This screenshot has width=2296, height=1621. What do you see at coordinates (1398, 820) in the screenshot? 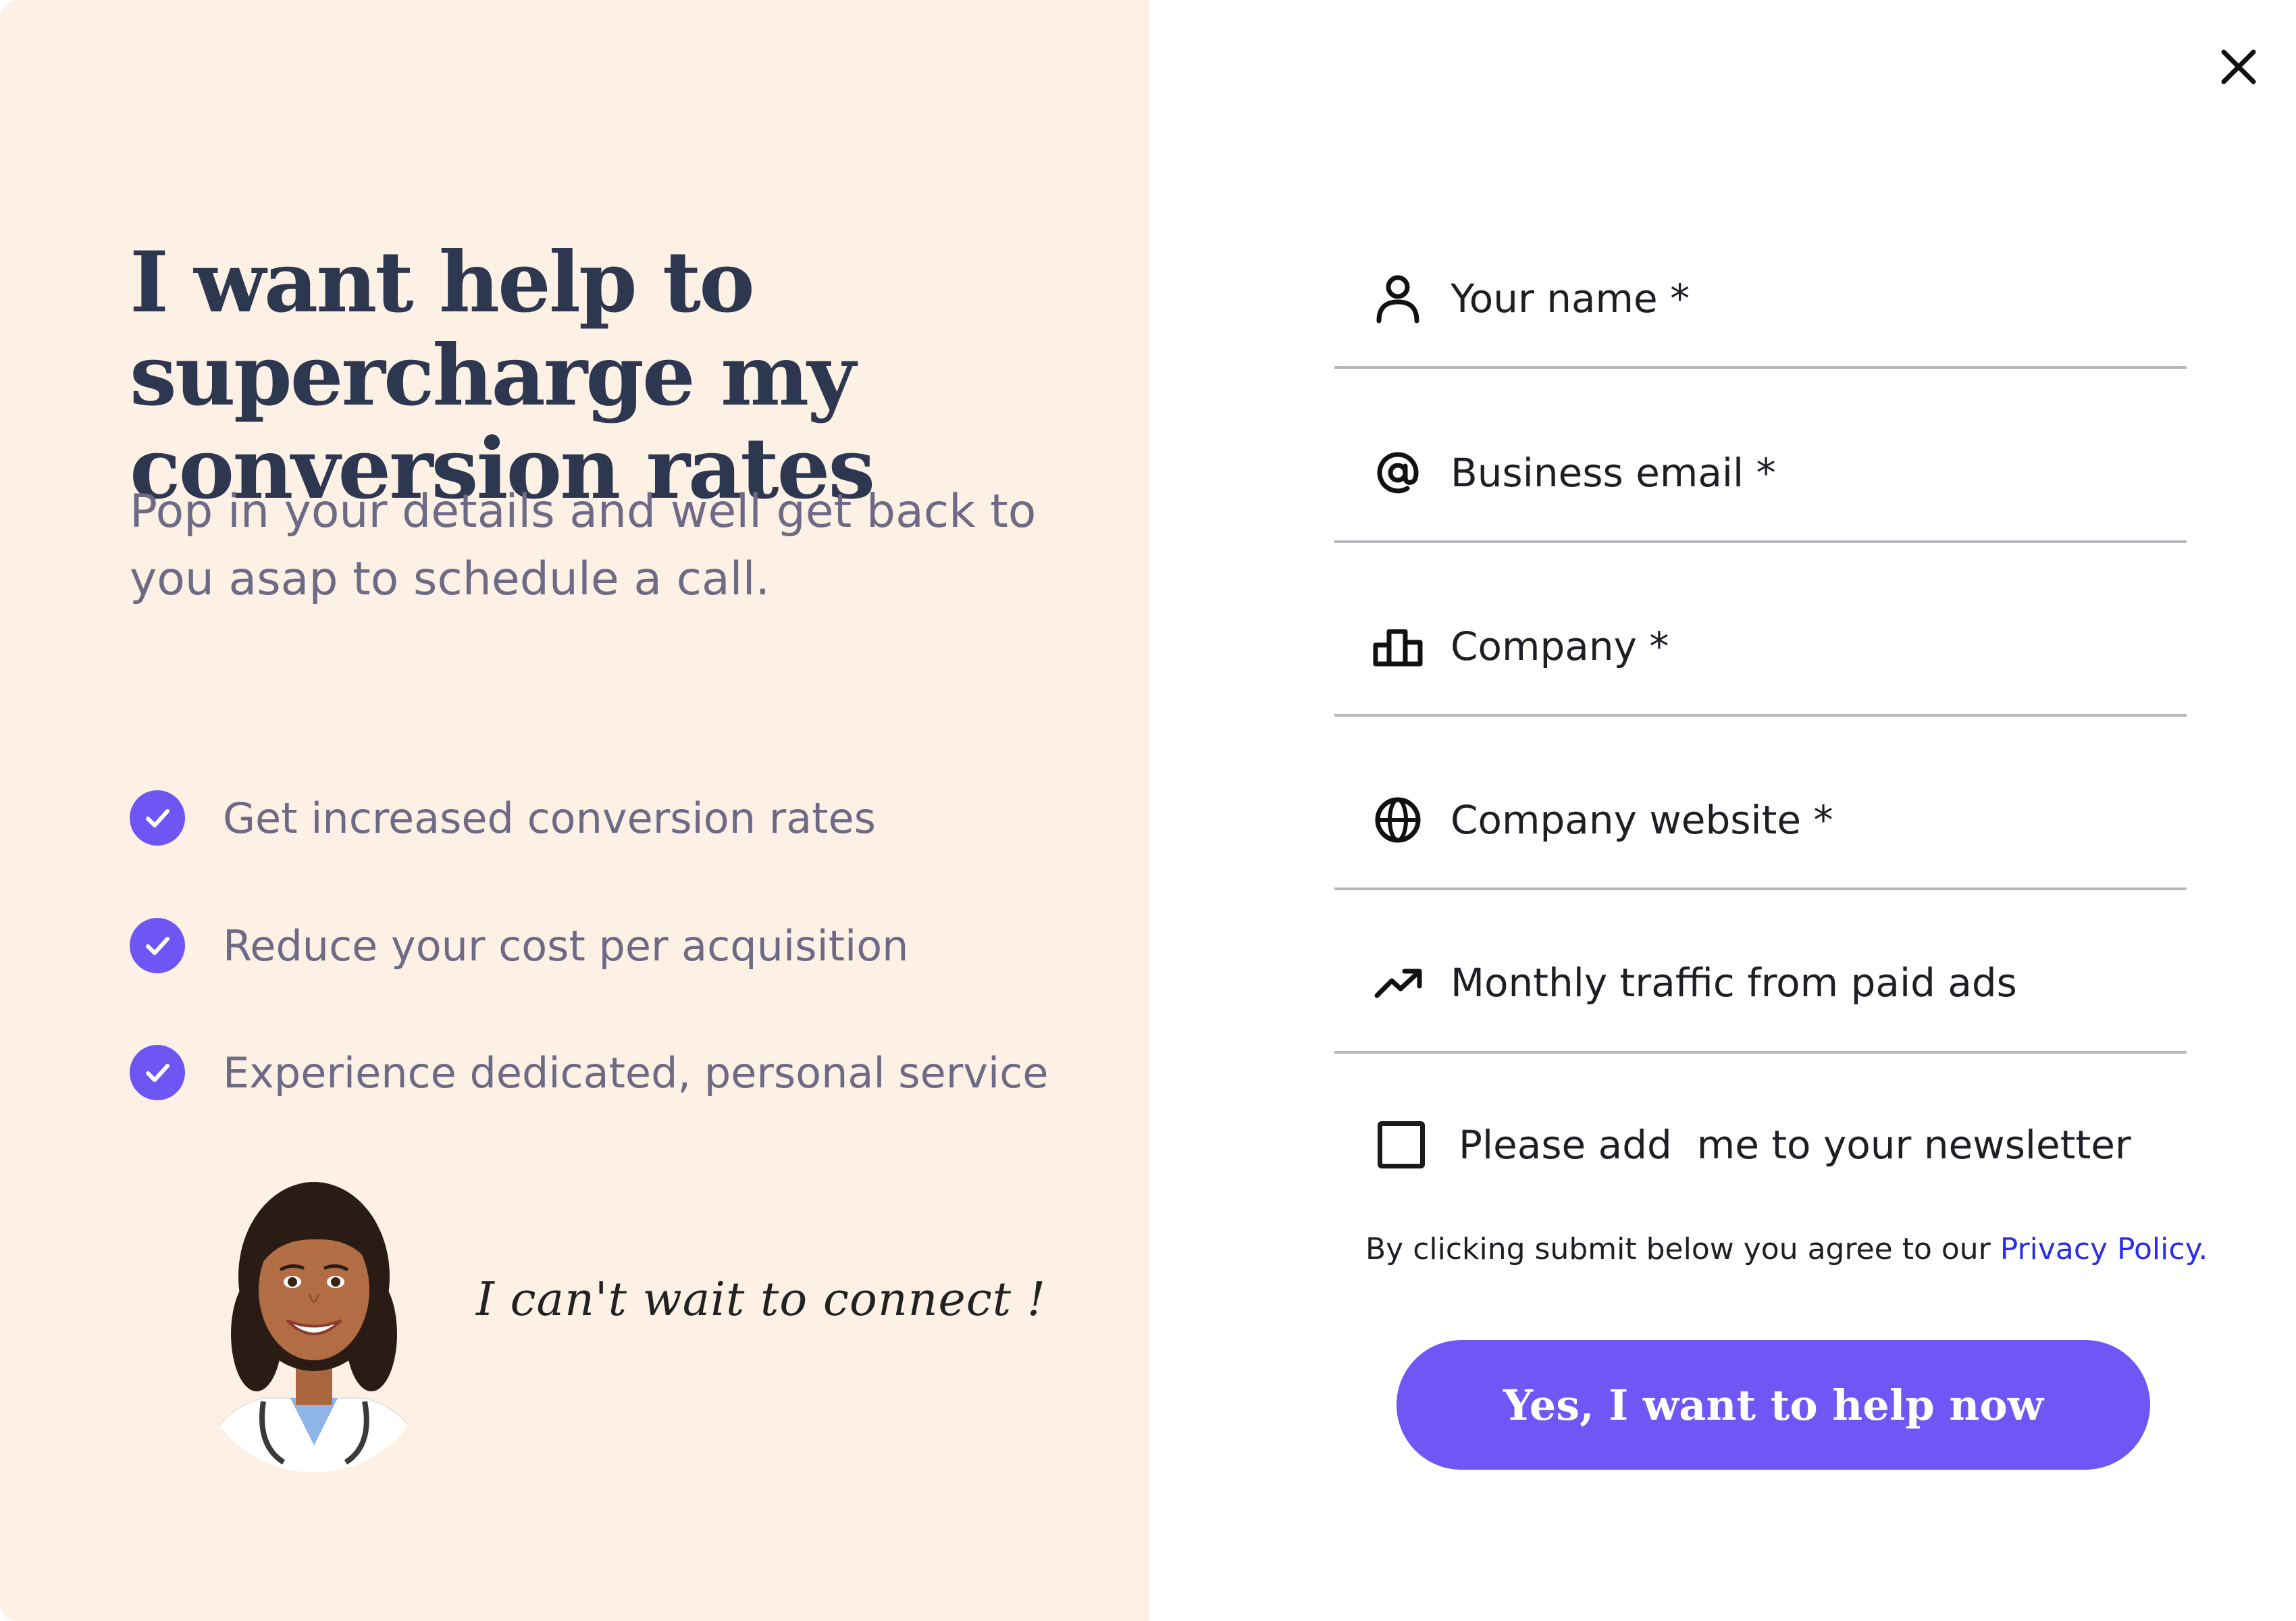
I see `globe-icon` at bounding box center [1398, 820].